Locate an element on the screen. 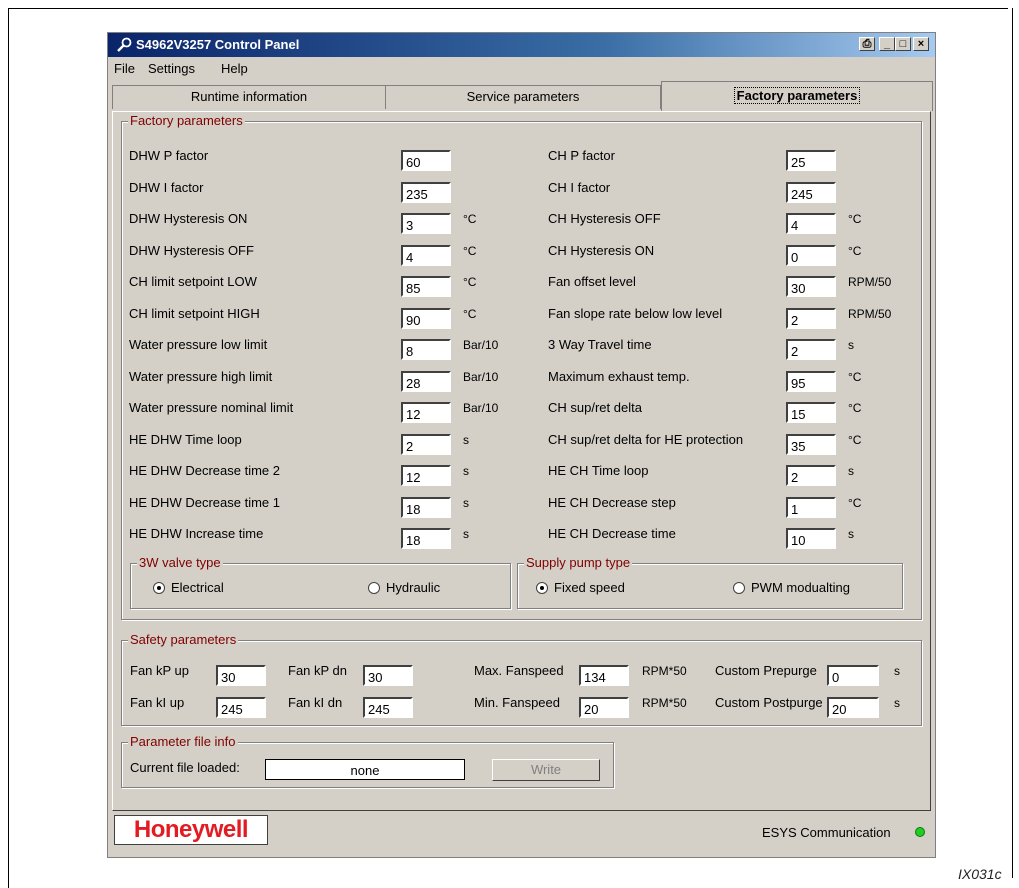 This screenshot has width=1019, height=888. fan-kp-up-label: Fan kP up is located at coordinates (160, 670).